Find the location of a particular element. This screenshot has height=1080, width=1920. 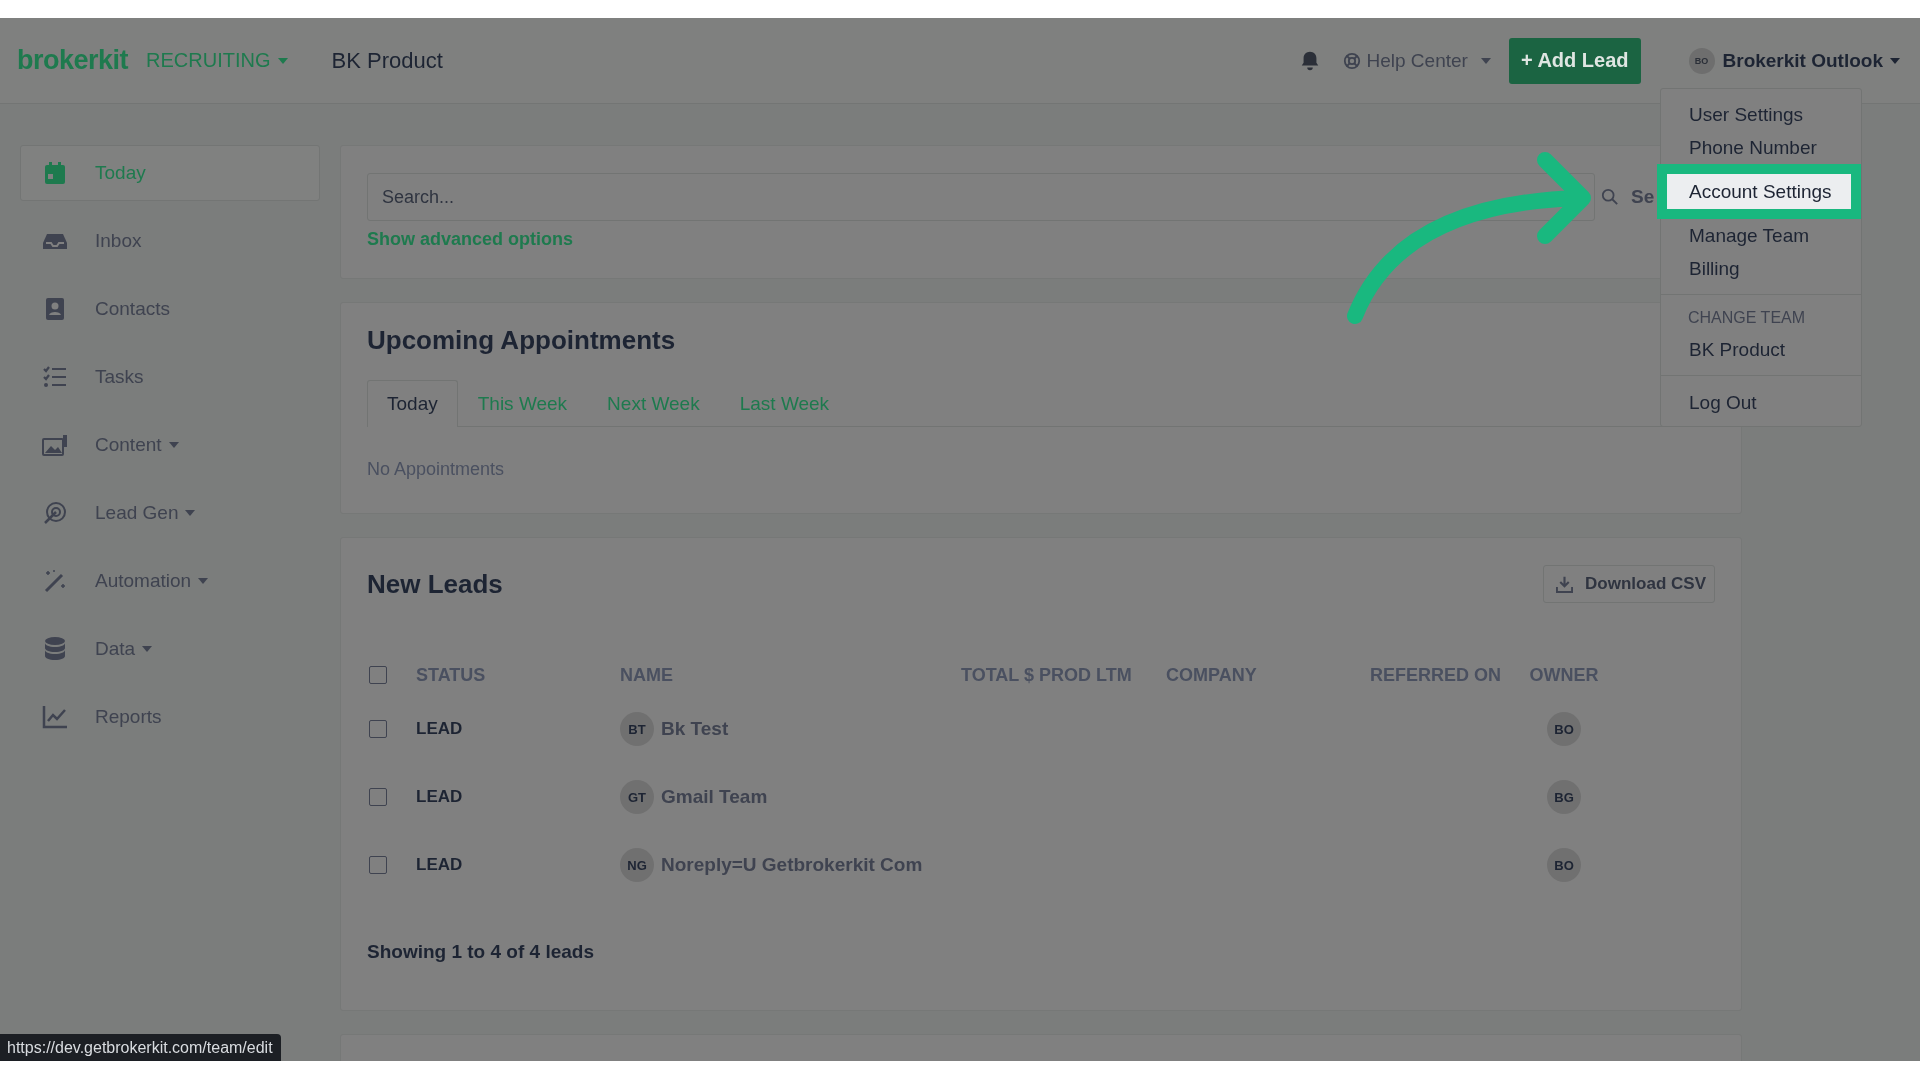

add-lead-button: + Add Lead is located at coordinates (1574, 60).